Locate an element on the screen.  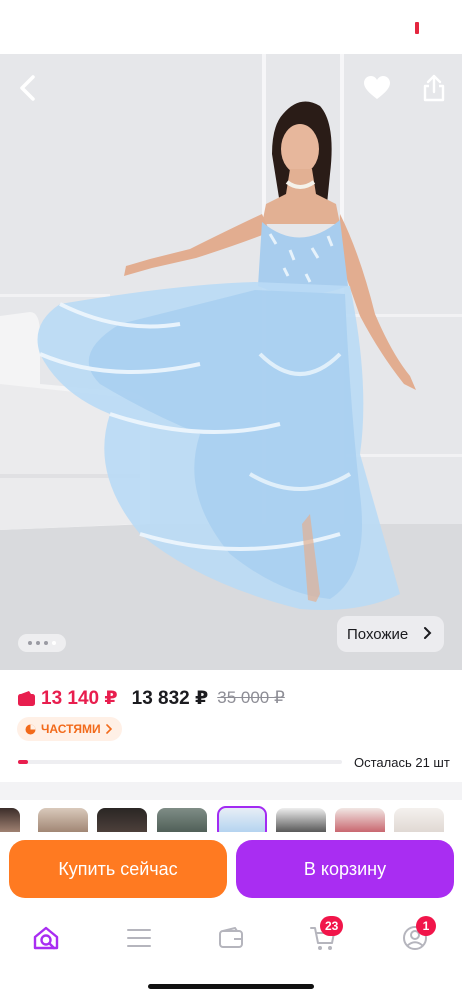
current-price: 13 832 ₽ is located at coordinates (170, 698).